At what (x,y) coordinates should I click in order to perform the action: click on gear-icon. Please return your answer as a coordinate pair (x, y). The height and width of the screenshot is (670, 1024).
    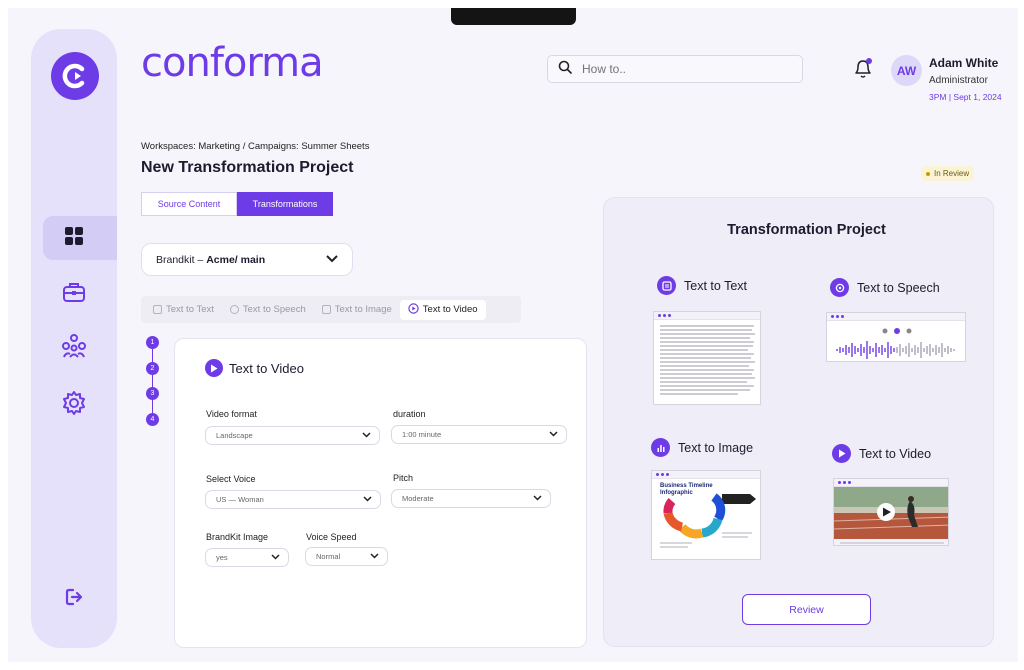
    Looking at the image, I should click on (74, 405).